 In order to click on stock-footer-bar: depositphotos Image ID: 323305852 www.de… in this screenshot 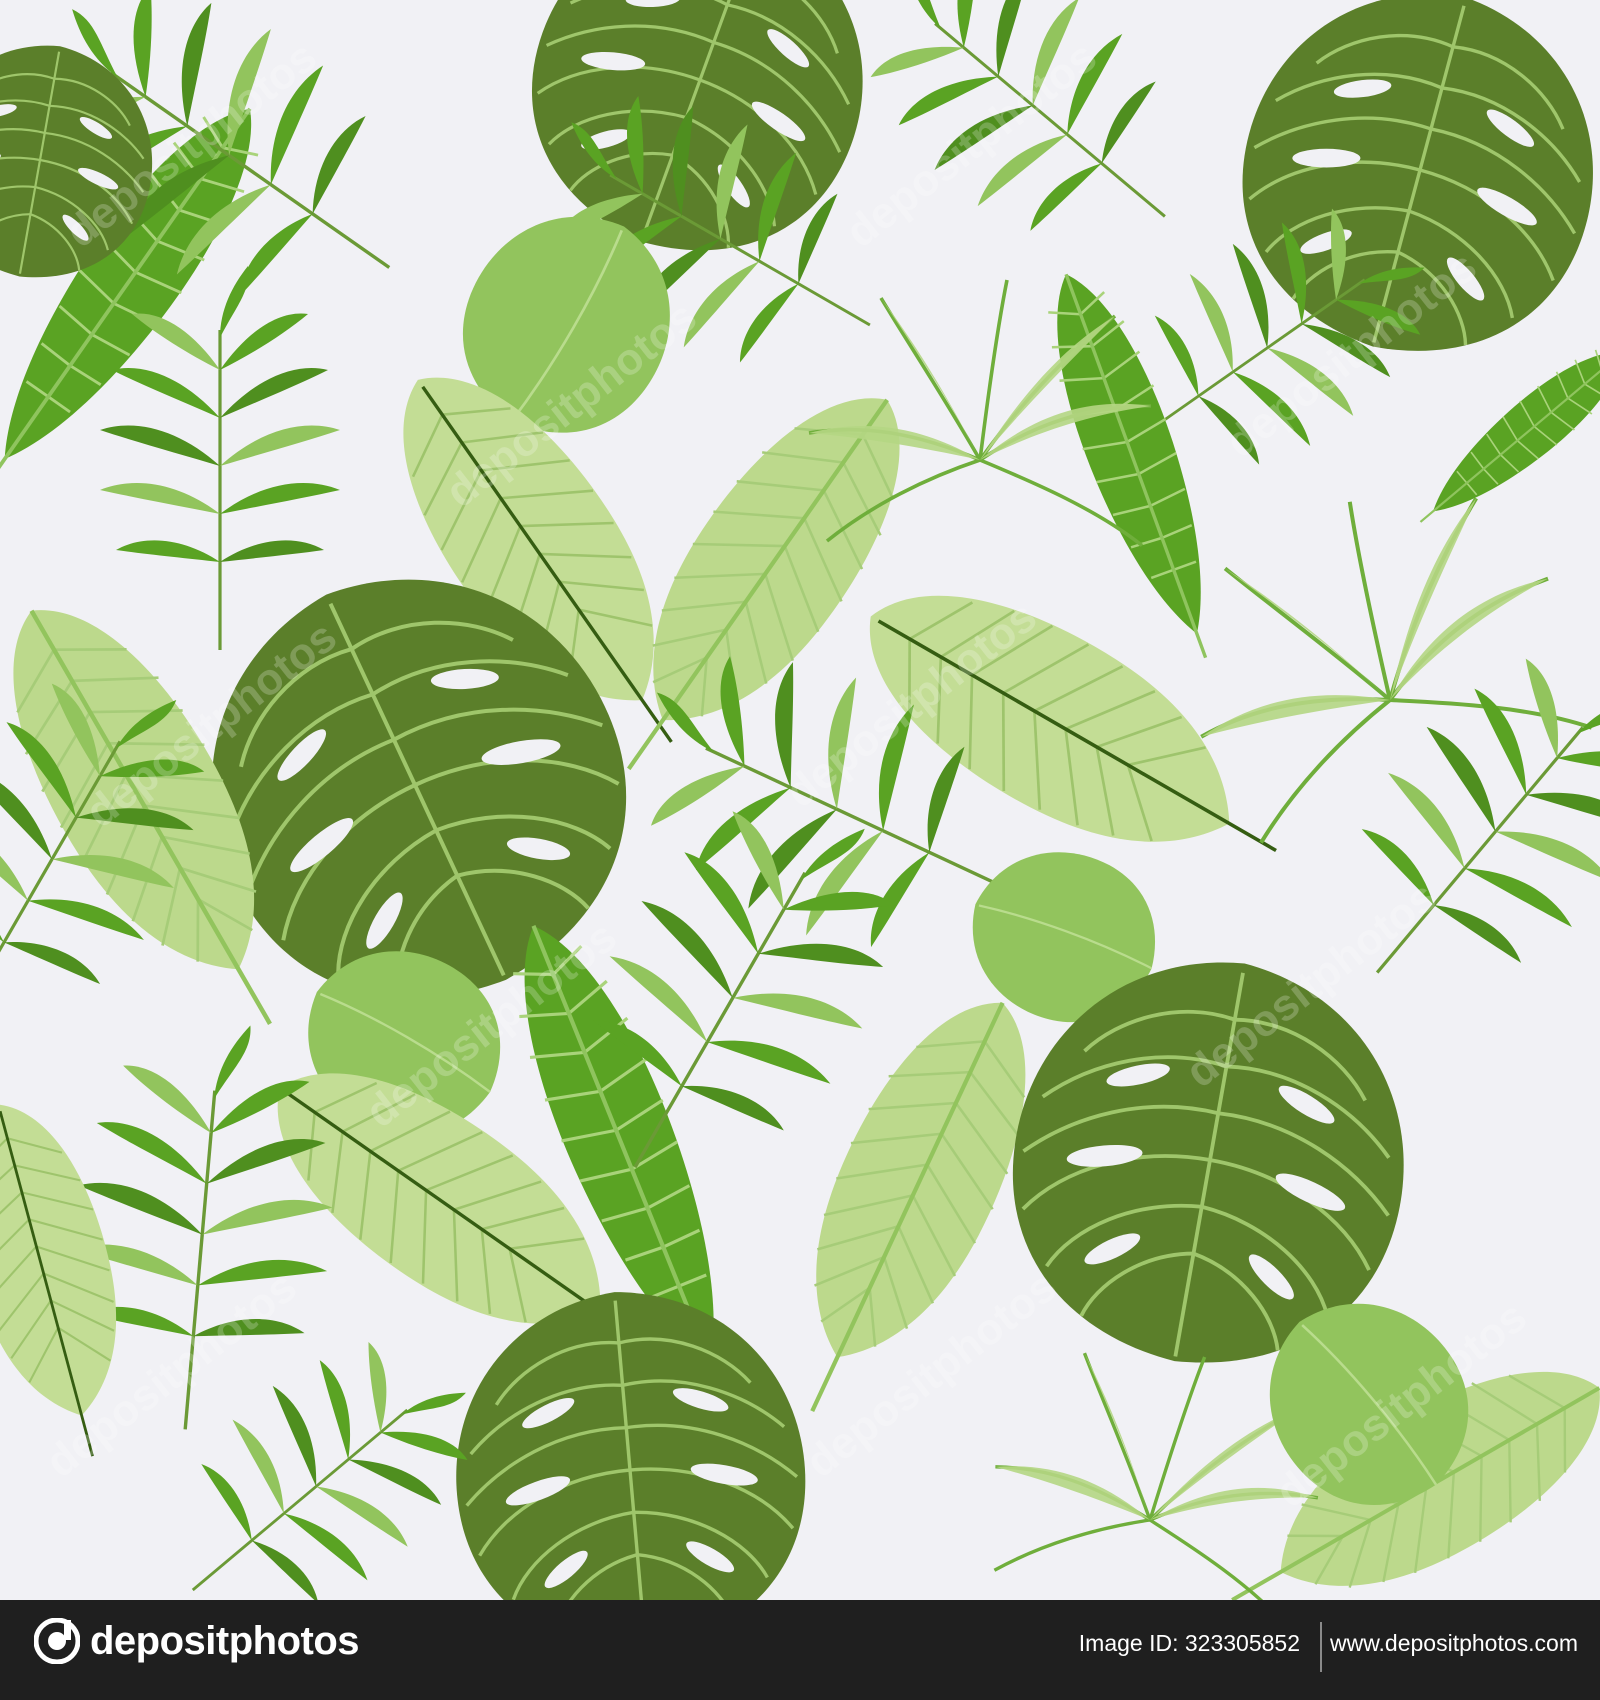, I will do `click(800, 1650)`.